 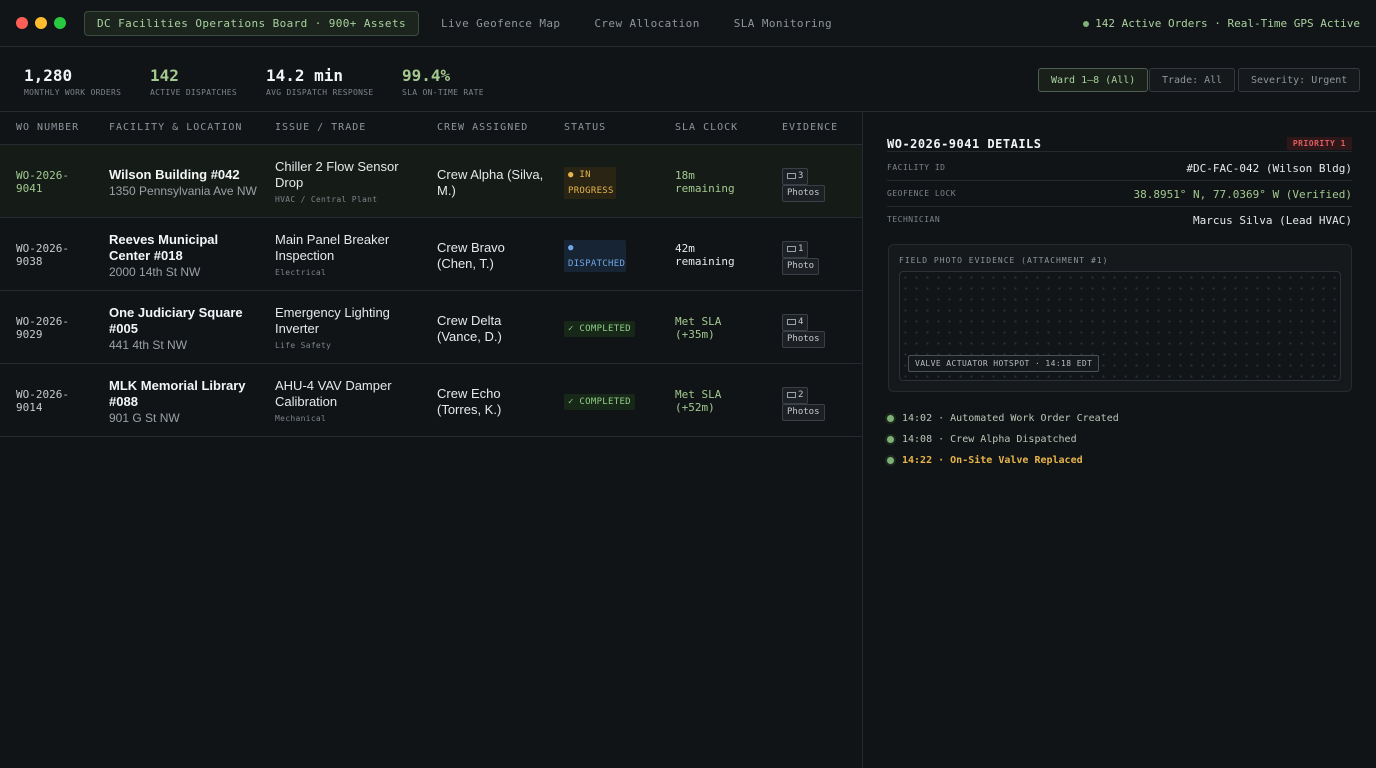 I want to click on evidence-button: 1 Photo, so click(x=801, y=258).